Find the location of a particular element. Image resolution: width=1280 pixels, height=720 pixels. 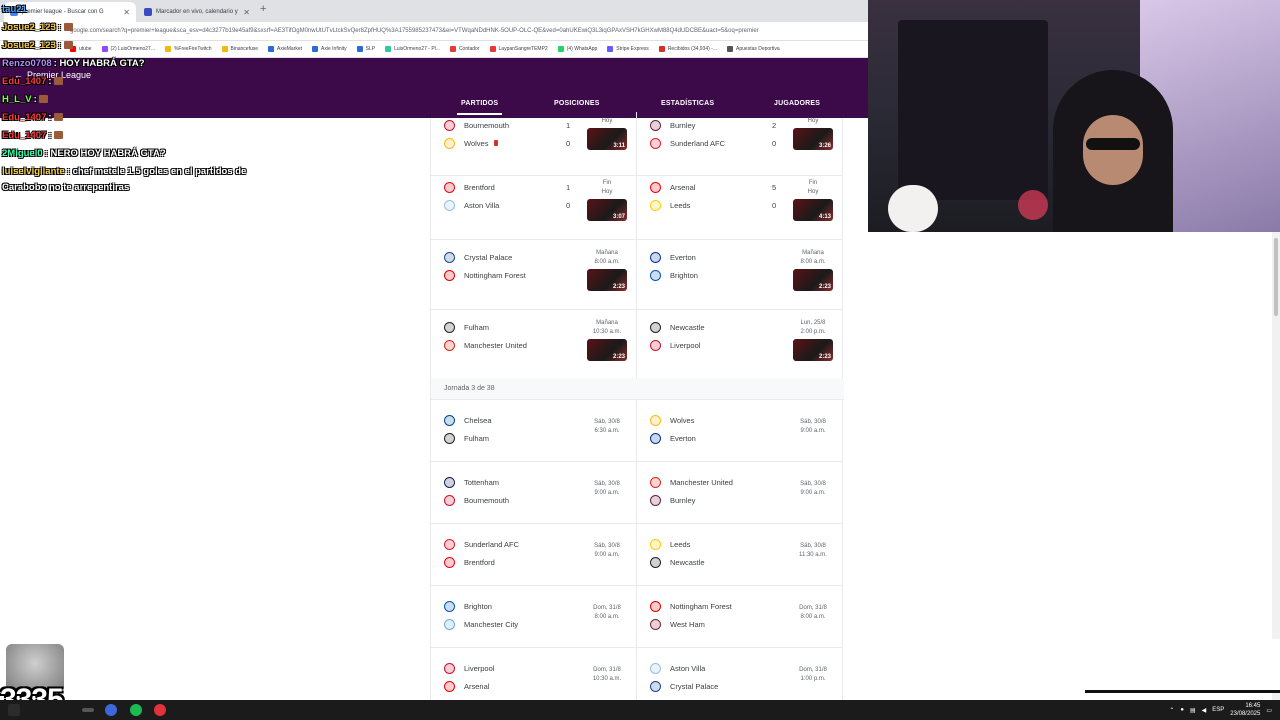

team: Nottingham Forest is located at coordinates (485, 275).